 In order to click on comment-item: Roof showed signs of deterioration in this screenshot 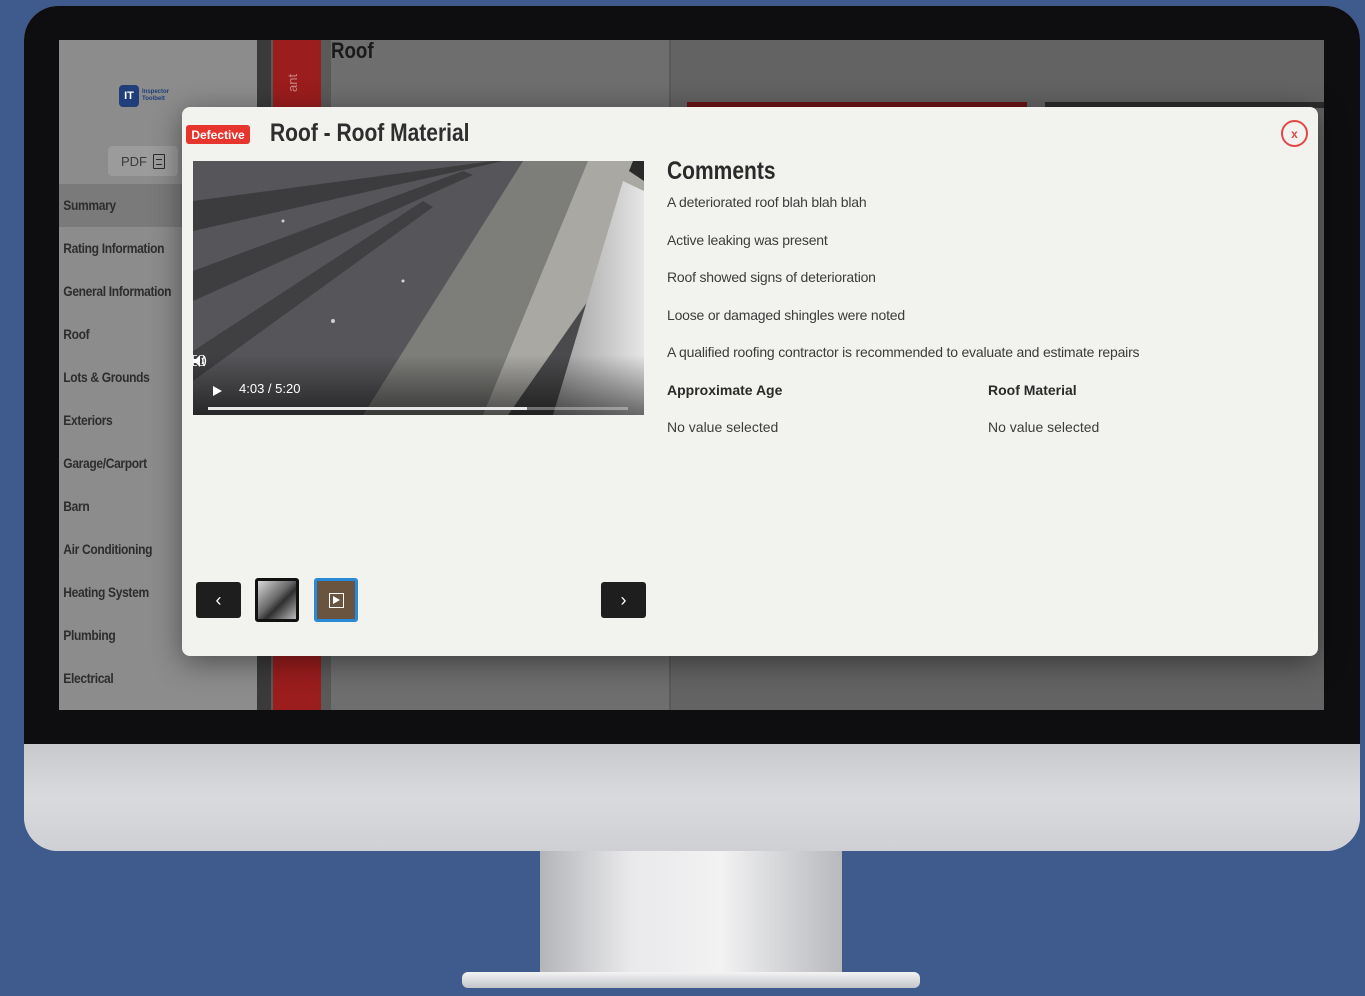, I will do `click(771, 277)`.